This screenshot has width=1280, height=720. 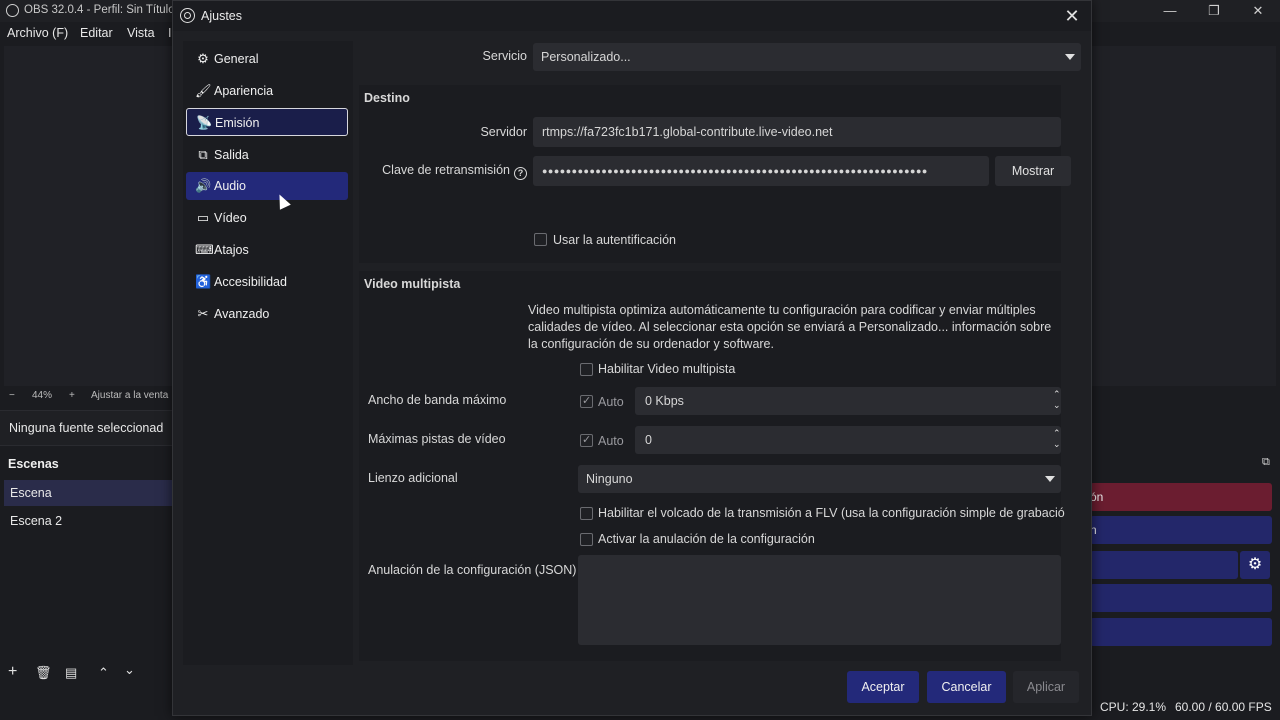 What do you see at coordinates (88, 396) in the screenshot?
I see `zoom-bar: − 44% + Ajustar a la venta` at bounding box center [88, 396].